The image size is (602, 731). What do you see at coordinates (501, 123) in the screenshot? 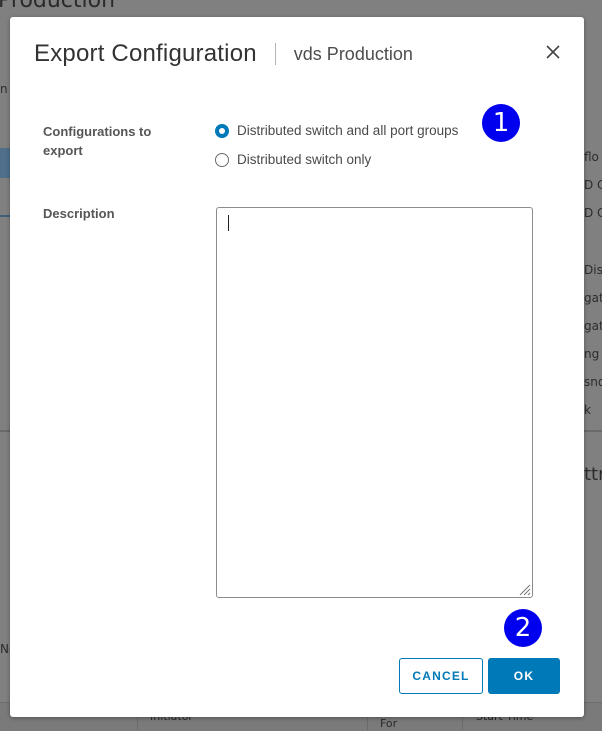
I see `step-badge-1: 1` at bounding box center [501, 123].